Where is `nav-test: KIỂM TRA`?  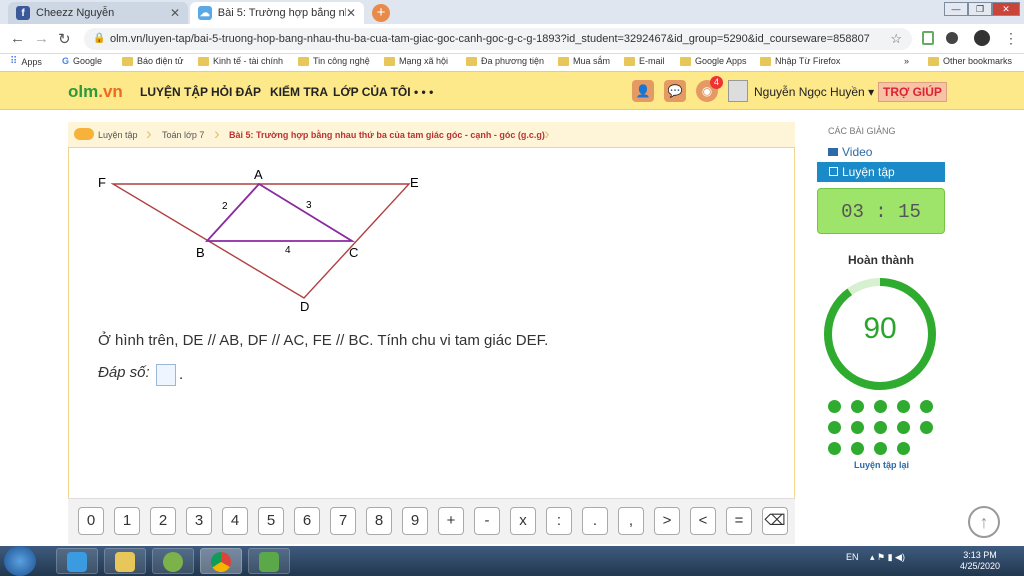 nav-test: KIỂM TRA is located at coordinates (299, 92).